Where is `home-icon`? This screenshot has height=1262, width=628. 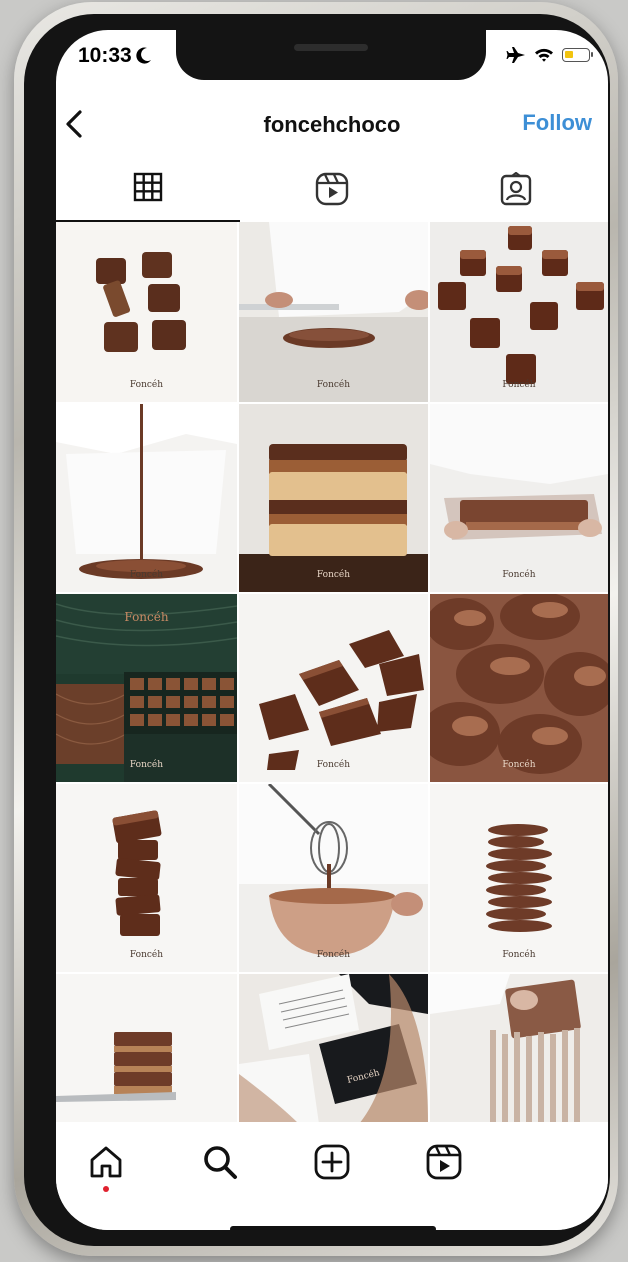 home-icon is located at coordinates (106, 1162).